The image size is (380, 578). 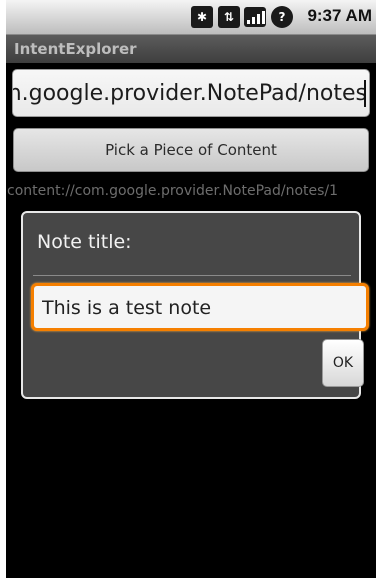 What do you see at coordinates (255, 17) in the screenshot?
I see `signal-icon` at bounding box center [255, 17].